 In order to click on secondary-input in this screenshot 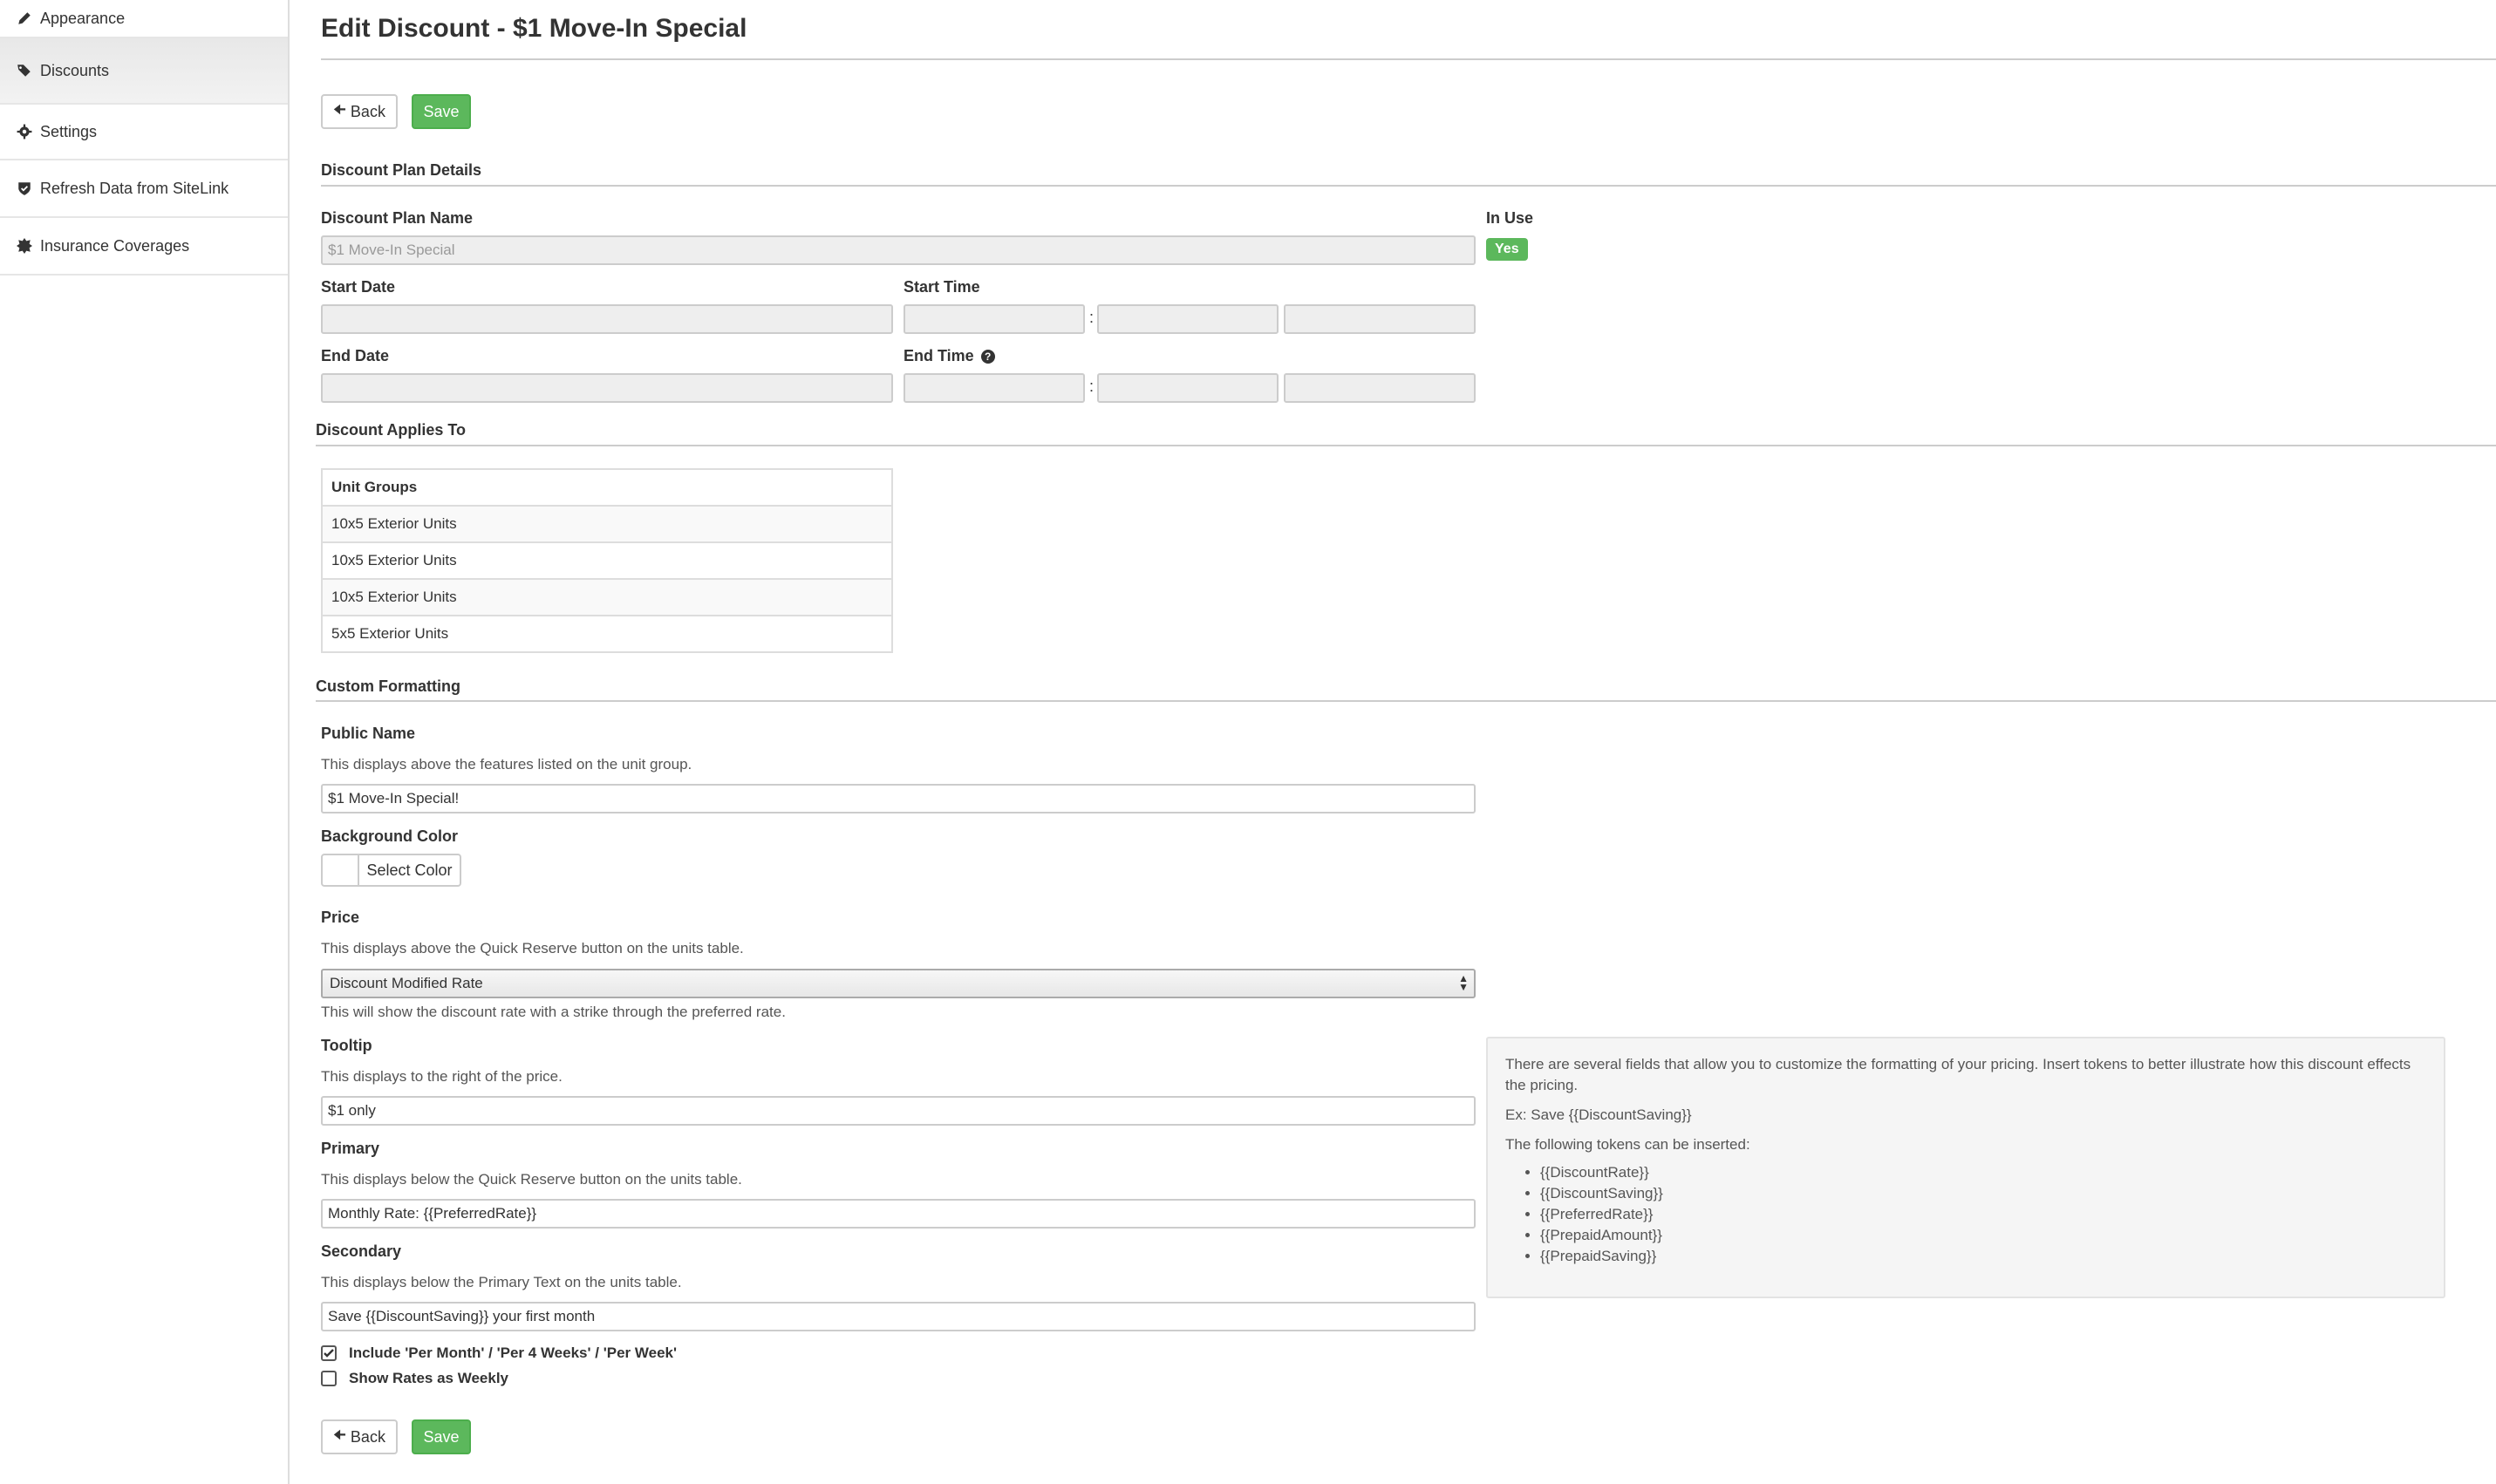, I will do `click(898, 1316)`.